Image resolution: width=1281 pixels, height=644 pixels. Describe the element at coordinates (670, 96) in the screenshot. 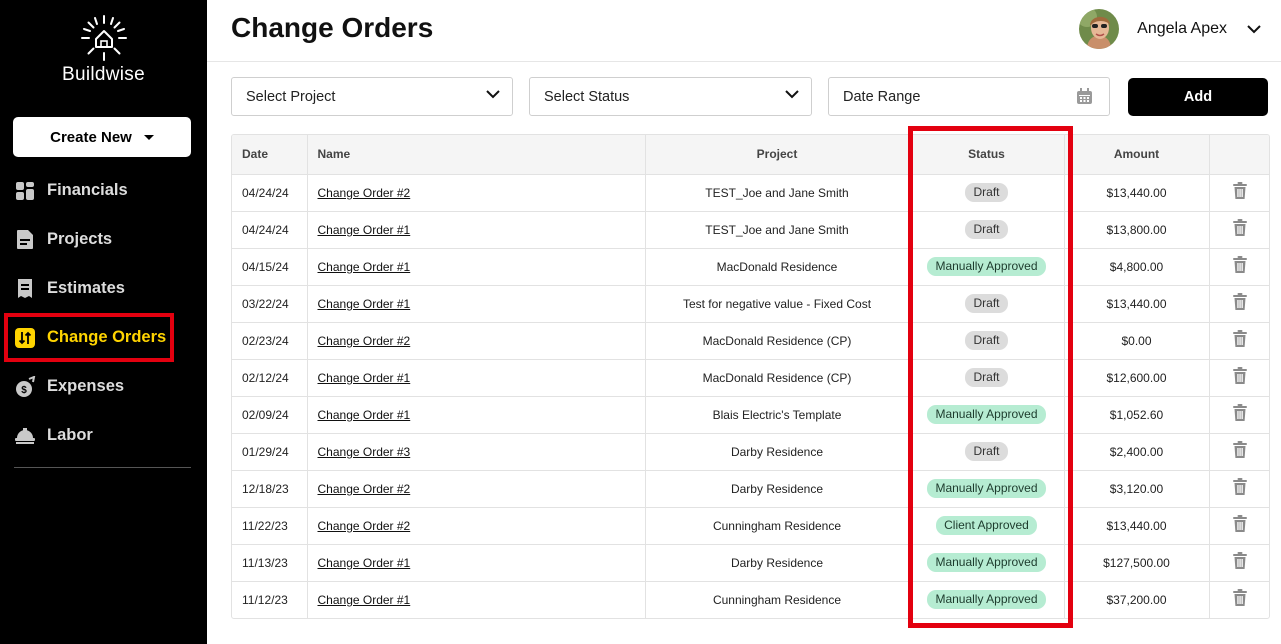

I see `select-status-dropdown: Select Status` at that location.